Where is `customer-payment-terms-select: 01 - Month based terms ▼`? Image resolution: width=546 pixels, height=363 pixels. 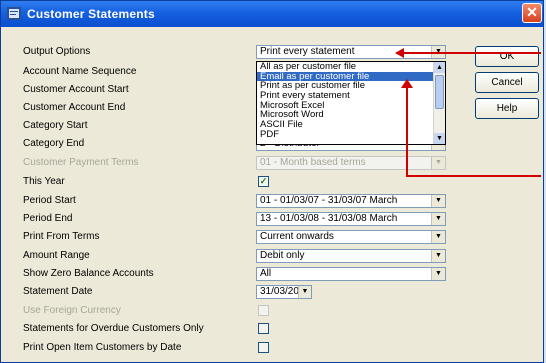
customer-payment-terms-select: 01 - Month based terms ▼ is located at coordinates (351, 163).